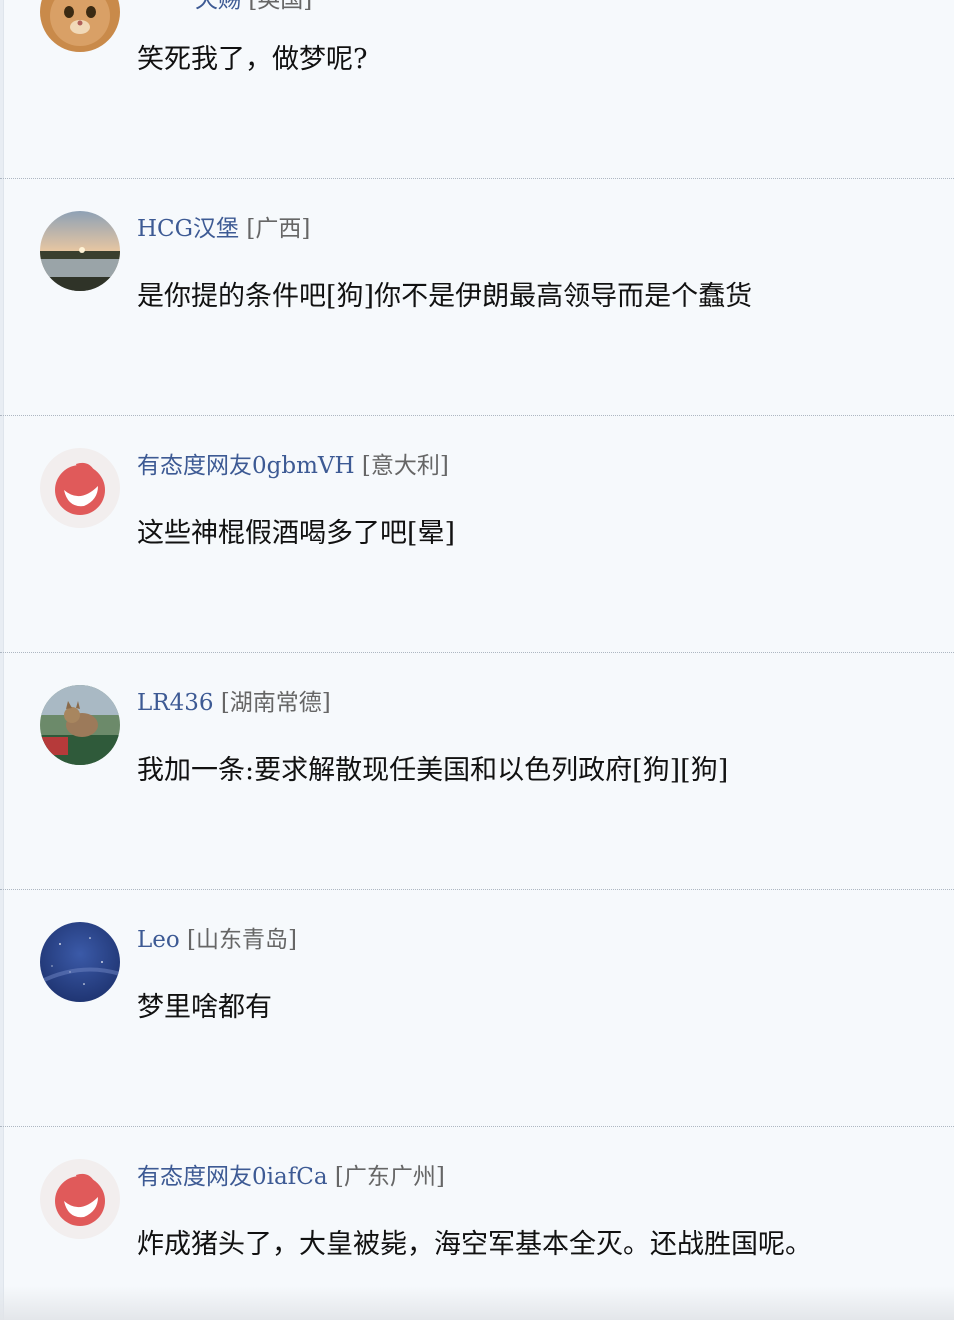 The height and width of the screenshot is (1320, 954). I want to click on username-link: LR436, so click(175, 703).